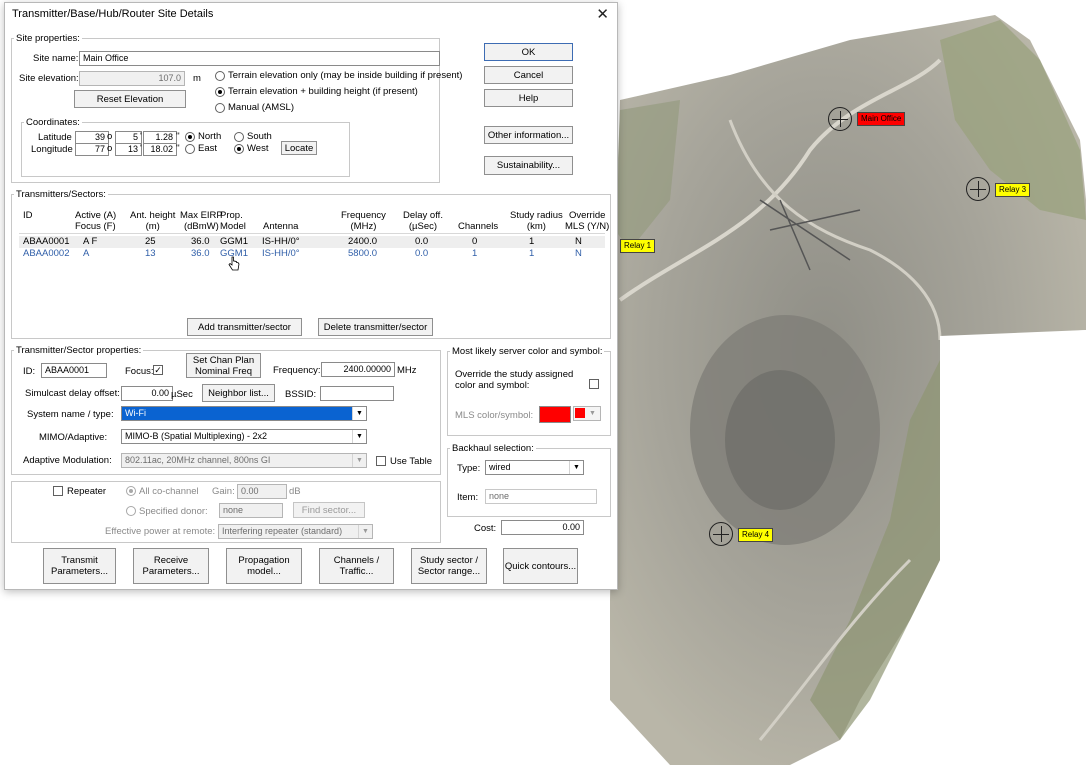 The width and height of the screenshot is (1086, 772). Describe the element at coordinates (262, 491) in the screenshot. I see `gain-input: 0.00` at that location.